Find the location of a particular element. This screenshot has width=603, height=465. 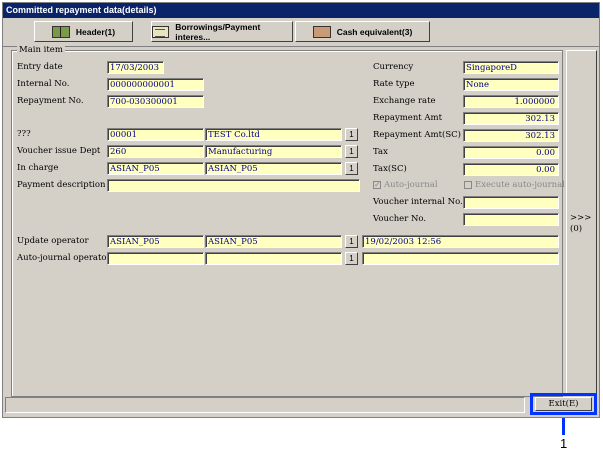

in-charge-code-field: ASIAN_P05 is located at coordinates (155, 168).